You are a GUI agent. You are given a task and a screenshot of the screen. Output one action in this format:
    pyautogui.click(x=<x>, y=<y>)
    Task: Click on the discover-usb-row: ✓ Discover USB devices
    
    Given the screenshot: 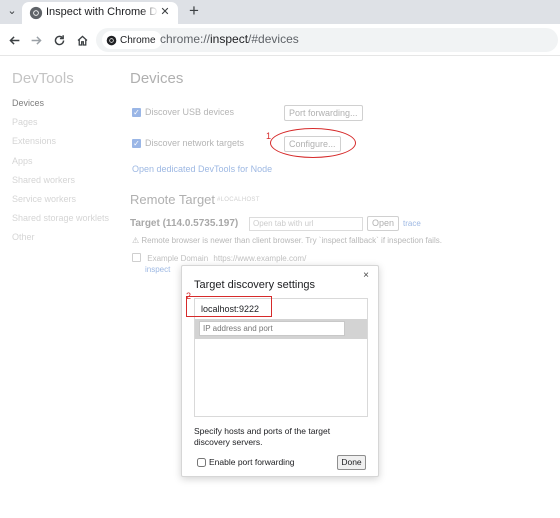 What is the action you would take?
    pyautogui.click(x=183, y=112)
    